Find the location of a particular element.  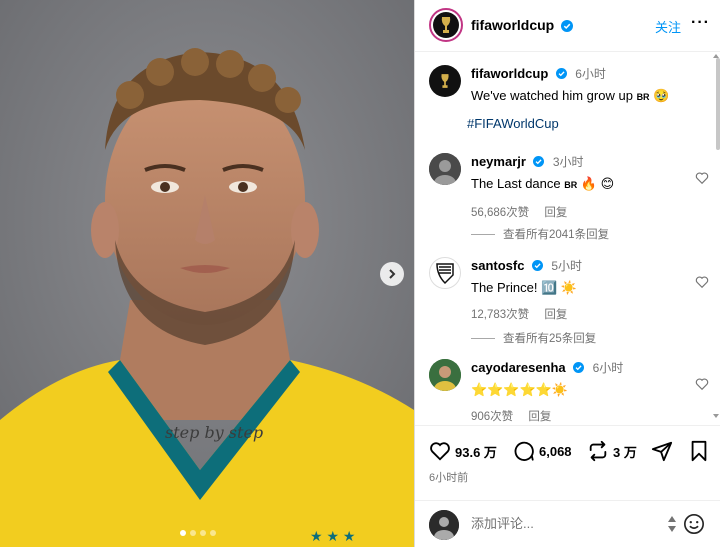

comments-scrollbar is located at coordinates (718, 104).